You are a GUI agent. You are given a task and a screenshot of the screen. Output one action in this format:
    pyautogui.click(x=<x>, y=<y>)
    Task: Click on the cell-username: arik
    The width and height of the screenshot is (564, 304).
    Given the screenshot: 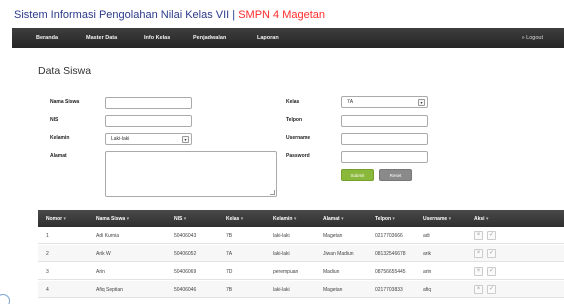 What is the action you would take?
    pyautogui.click(x=427, y=254)
    